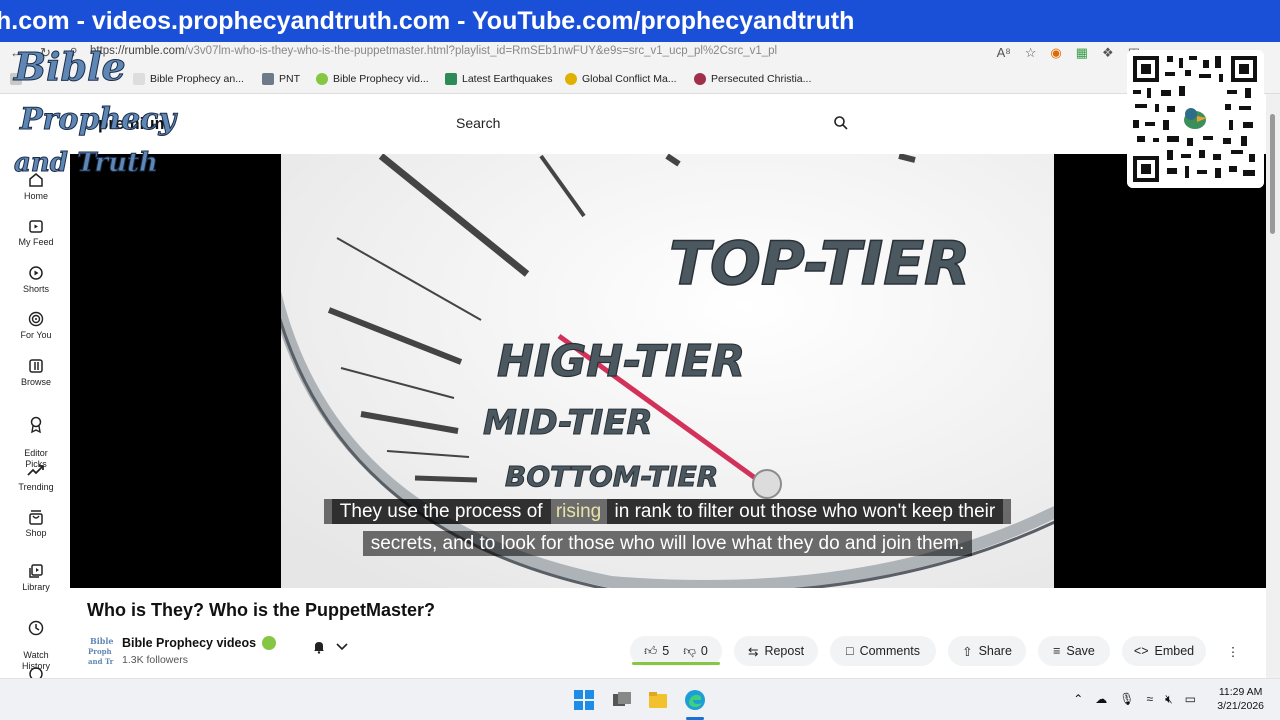 This screenshot has height=720, width=1280. I want to click on code-icon: <>, so click(1141, 651).